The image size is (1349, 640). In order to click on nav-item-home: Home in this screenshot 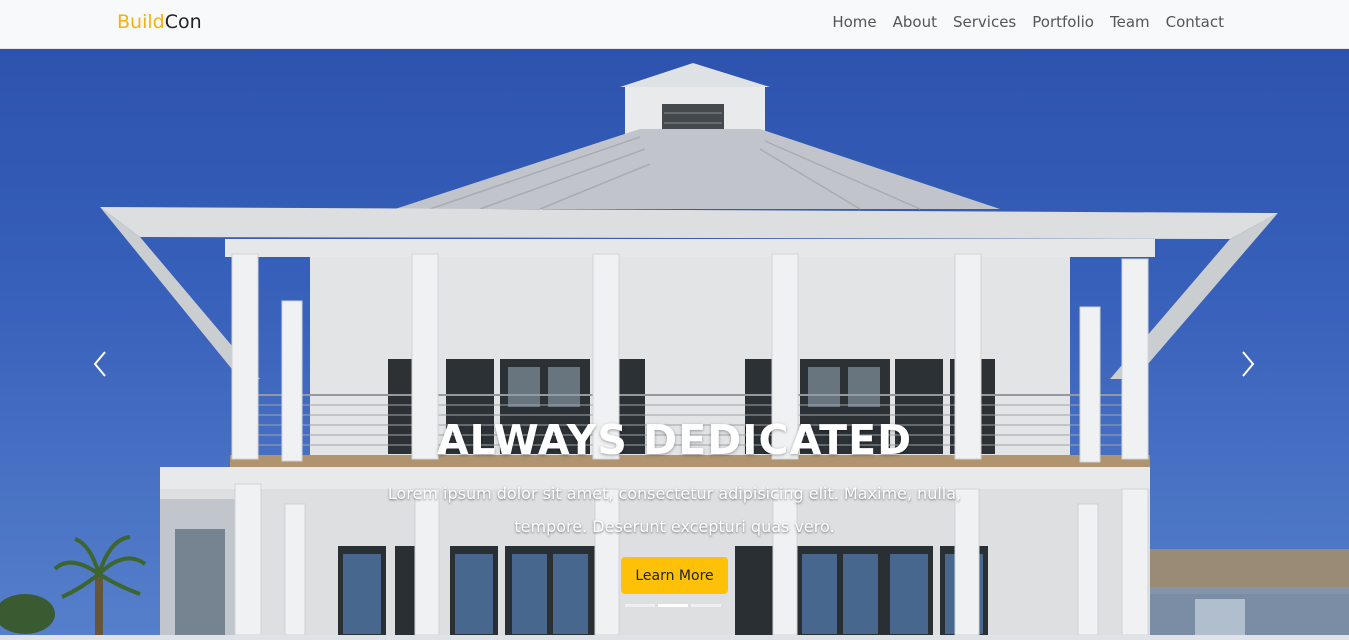, I will do `click(854, 22)`.